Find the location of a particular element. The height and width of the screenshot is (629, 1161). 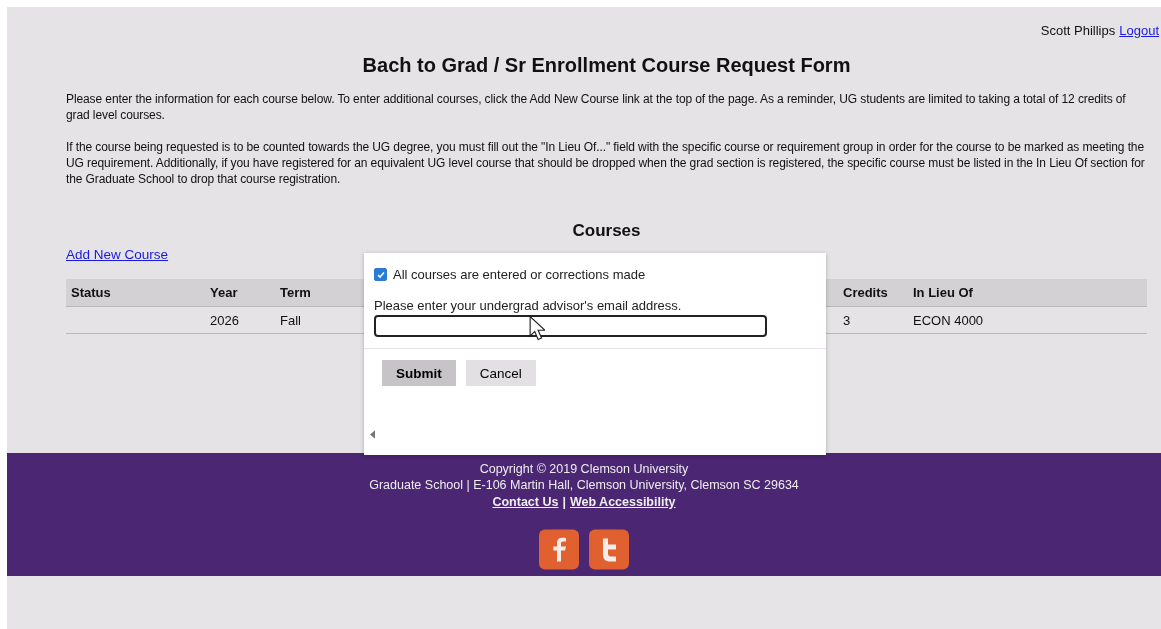

copyright-text: Copyright © 2019 Clemson University is located at coordinates (584, 469).